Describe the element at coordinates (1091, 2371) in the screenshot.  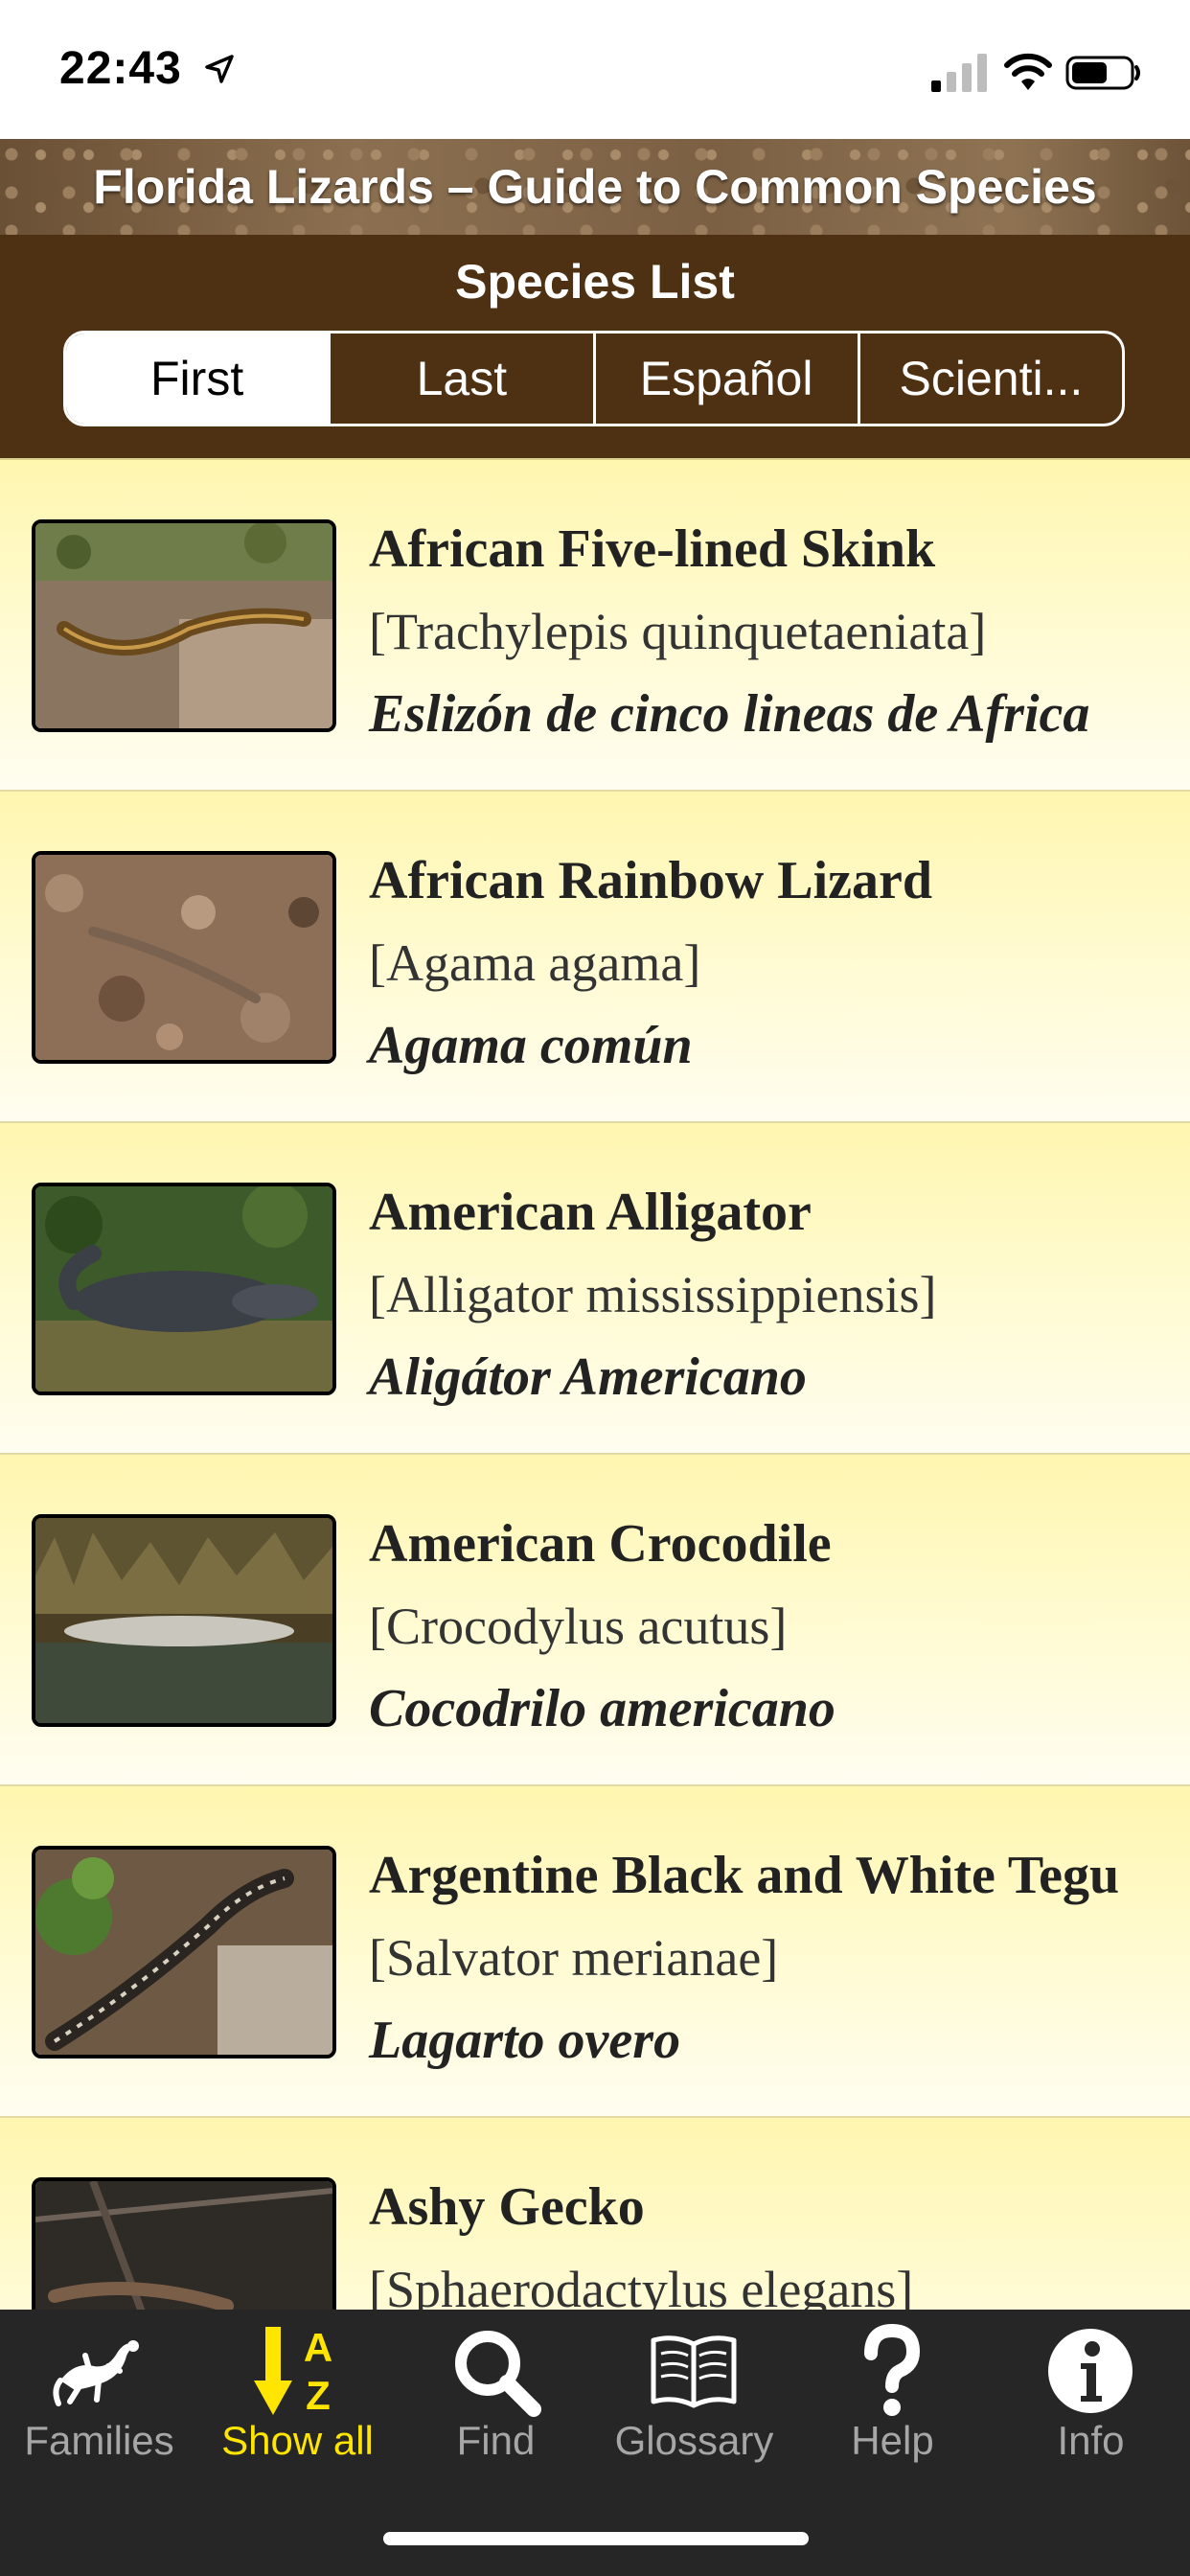
I see `info-icon` at that location.